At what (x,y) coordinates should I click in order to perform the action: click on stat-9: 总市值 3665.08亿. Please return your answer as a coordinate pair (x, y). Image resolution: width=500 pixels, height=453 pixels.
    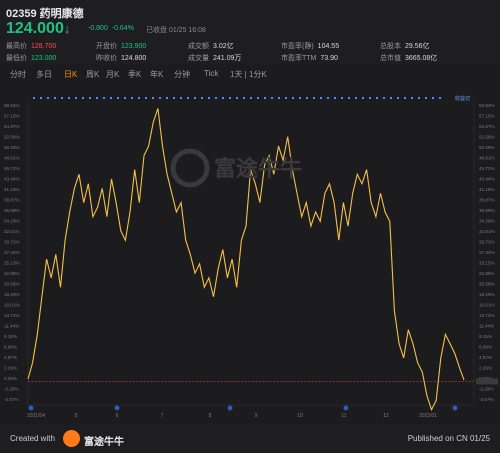
    Looking at the image, I should click on (408, 58).